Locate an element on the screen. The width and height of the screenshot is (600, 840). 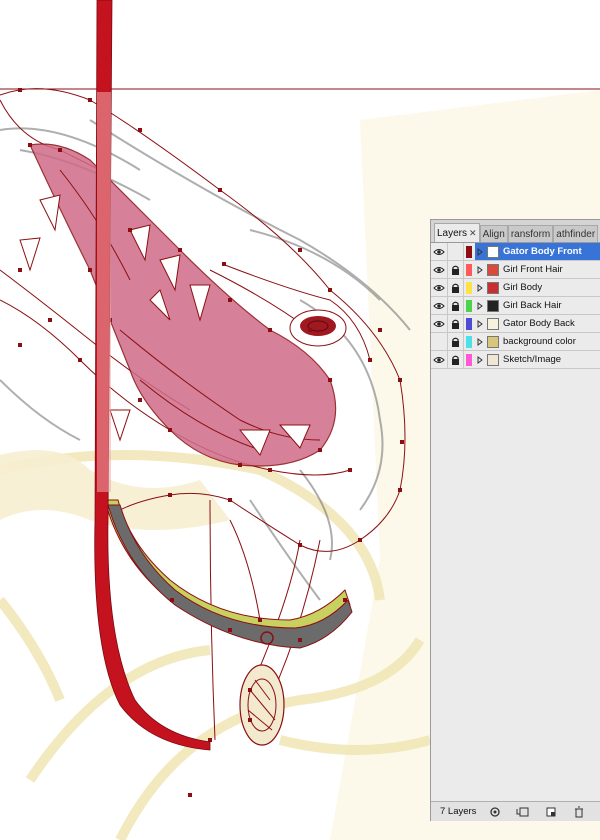
layer-row: Sketch/Image is located at coordinates (515, 360).